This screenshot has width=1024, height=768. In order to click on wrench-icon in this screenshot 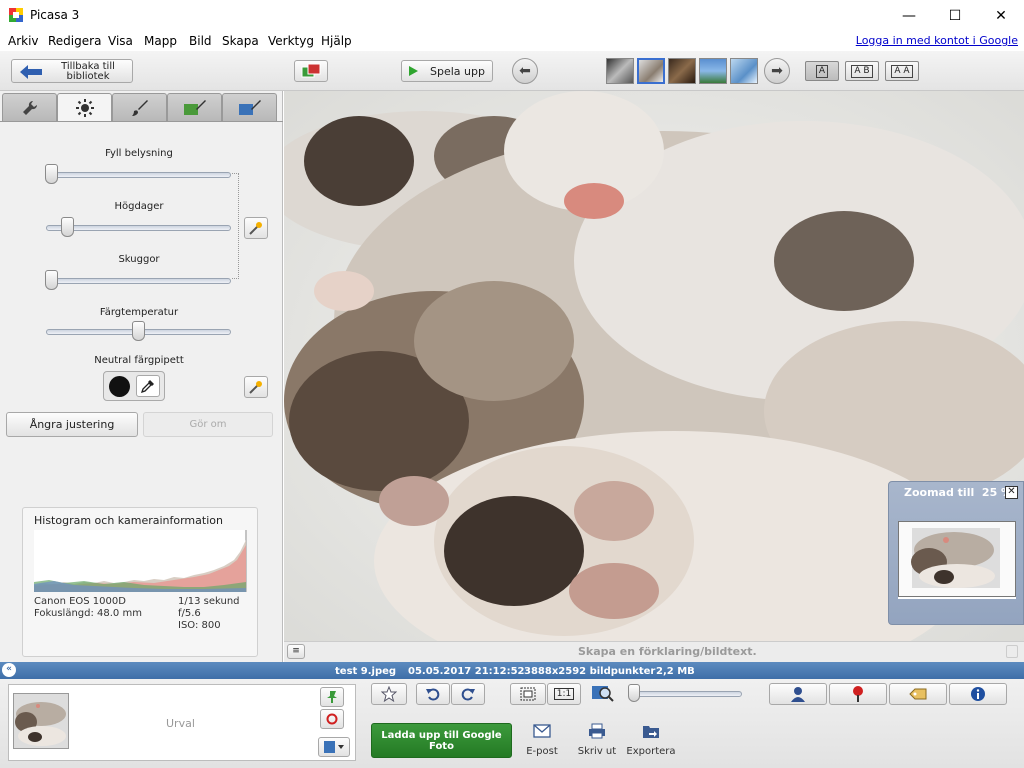, I will do `click(29, 107)`.